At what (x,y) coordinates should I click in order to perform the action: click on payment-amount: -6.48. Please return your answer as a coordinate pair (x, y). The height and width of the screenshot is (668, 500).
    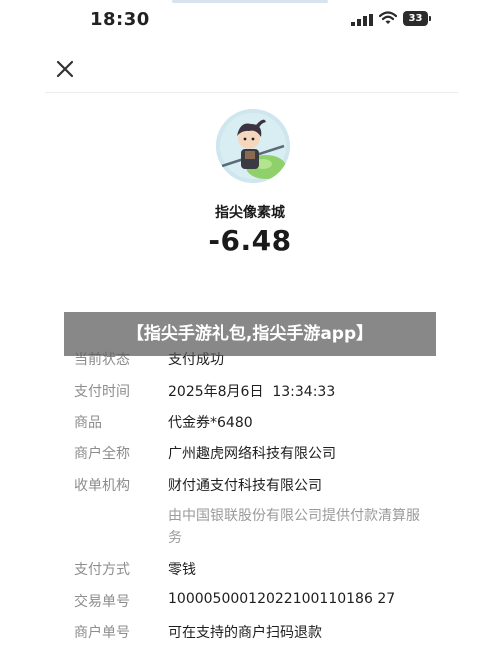
    Looking at the image, I should click on (250, 240).